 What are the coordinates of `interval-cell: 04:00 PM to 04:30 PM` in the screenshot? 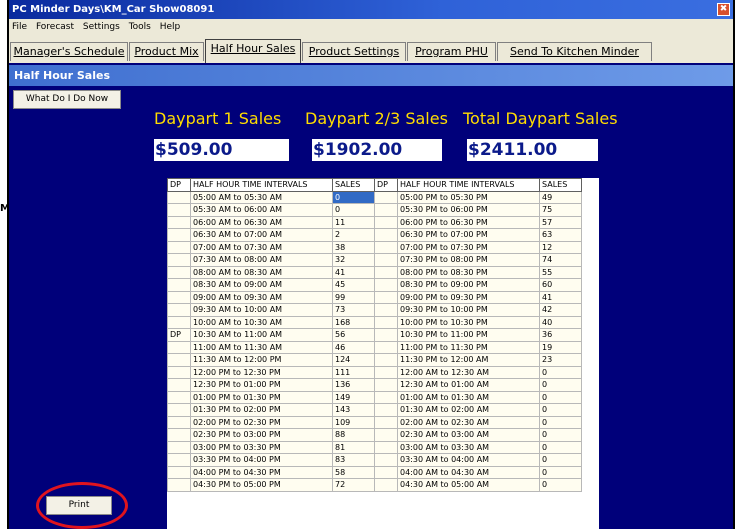 It's located at (261, 472).